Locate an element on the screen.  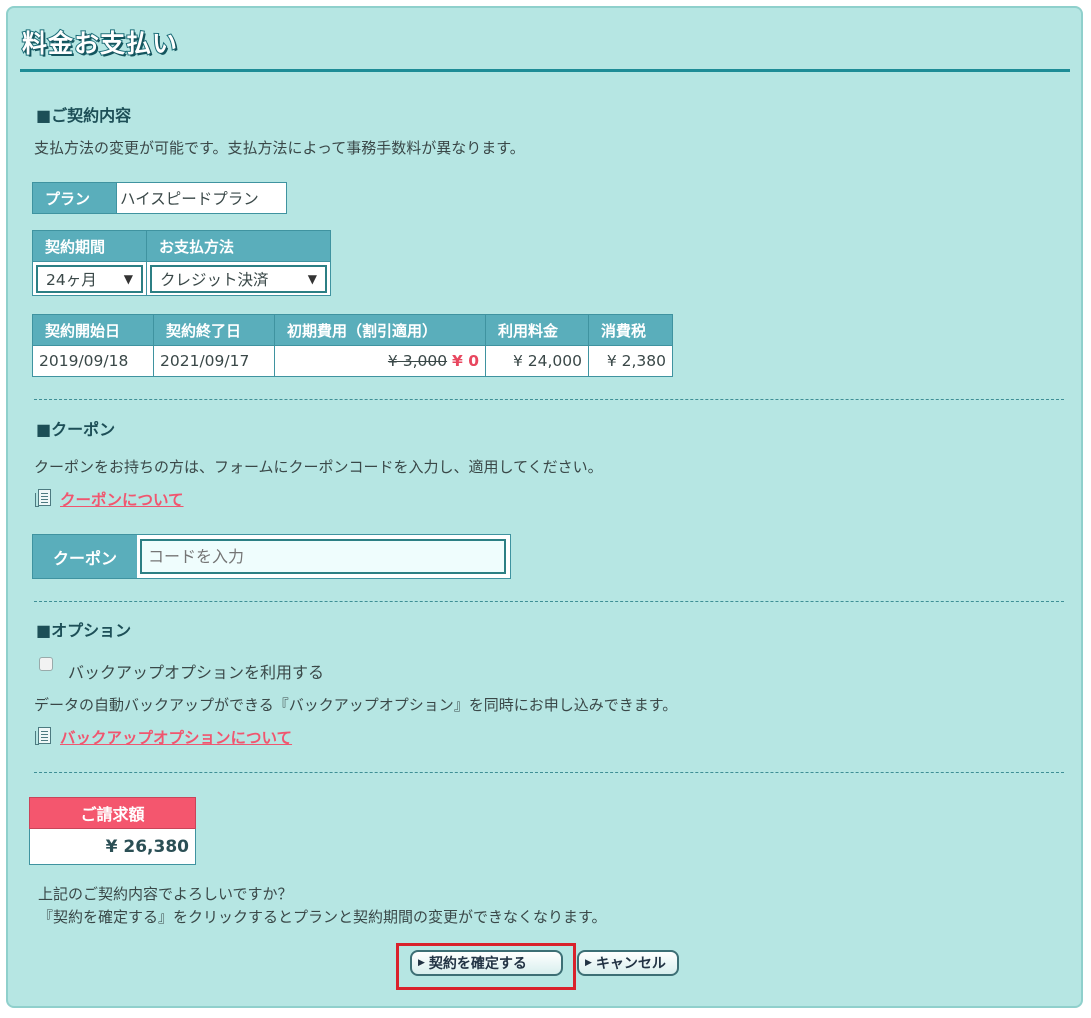
confirm-contract-label: 契約を確定する is located at coordinates (477, 964).